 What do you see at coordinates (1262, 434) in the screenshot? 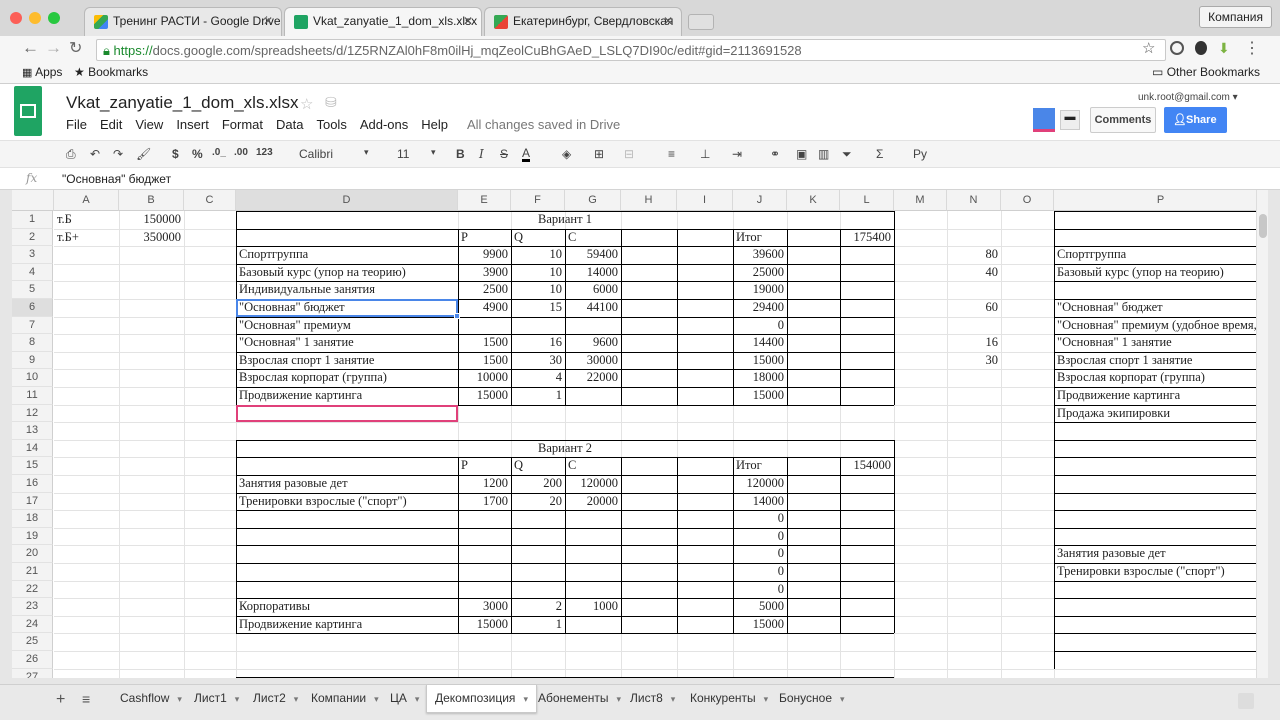
I see `vertical-scrollbar` at bounding box center [1262, 434].